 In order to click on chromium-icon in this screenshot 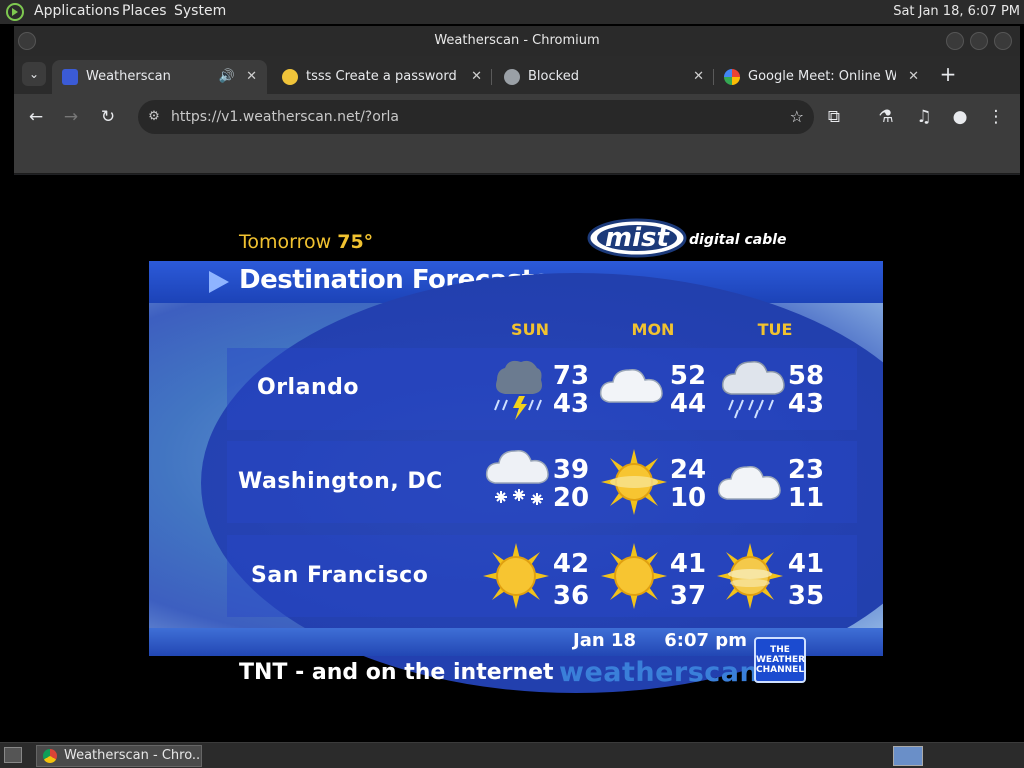, I will do `click(50, 756)`.